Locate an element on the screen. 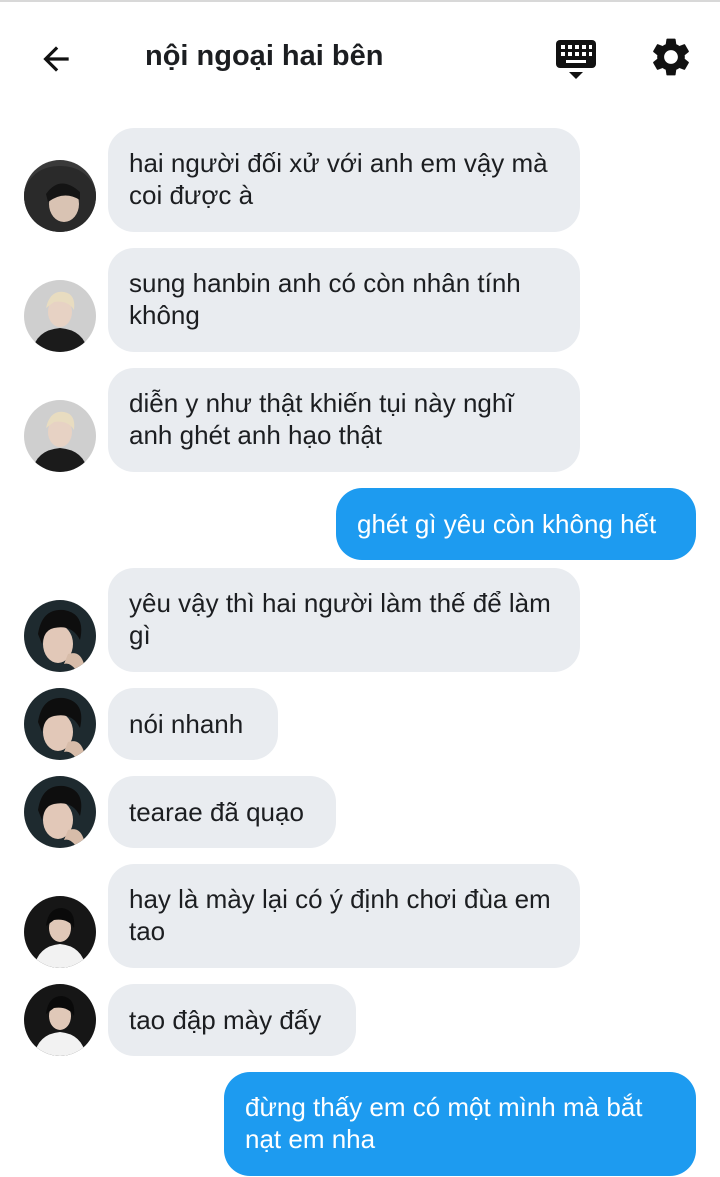  message-bubble-outgoing: ghét gì yêu còn không hết is located at coordinates (516, 524).